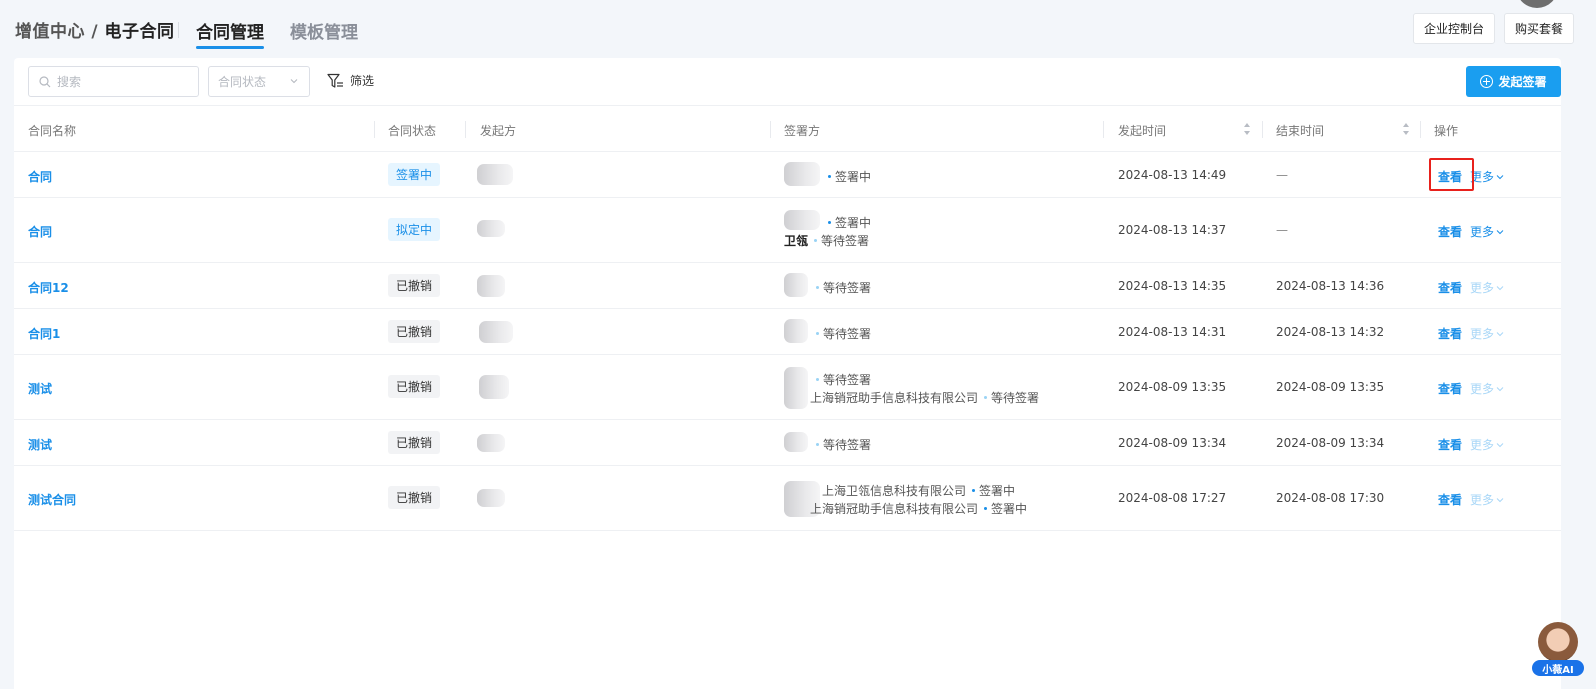 The width and height of the screenshot is (1596, 689). What do you see at coordinates (362, 81) in the screenshot?
I see `filter-label: 筛选` at bounding box center [362, 81].